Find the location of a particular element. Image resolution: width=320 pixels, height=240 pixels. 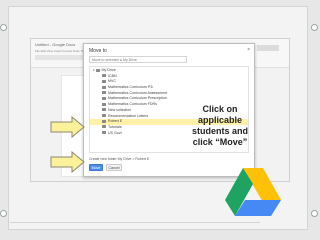

folder-label: ICBN is located at coordinates (112, 75).